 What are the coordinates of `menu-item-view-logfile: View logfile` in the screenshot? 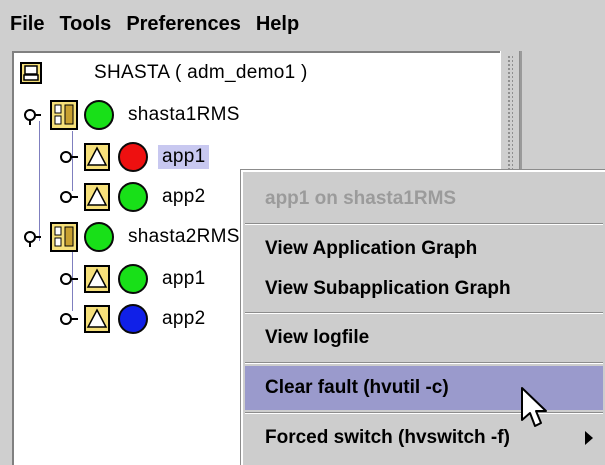 It's located at (424, 338).